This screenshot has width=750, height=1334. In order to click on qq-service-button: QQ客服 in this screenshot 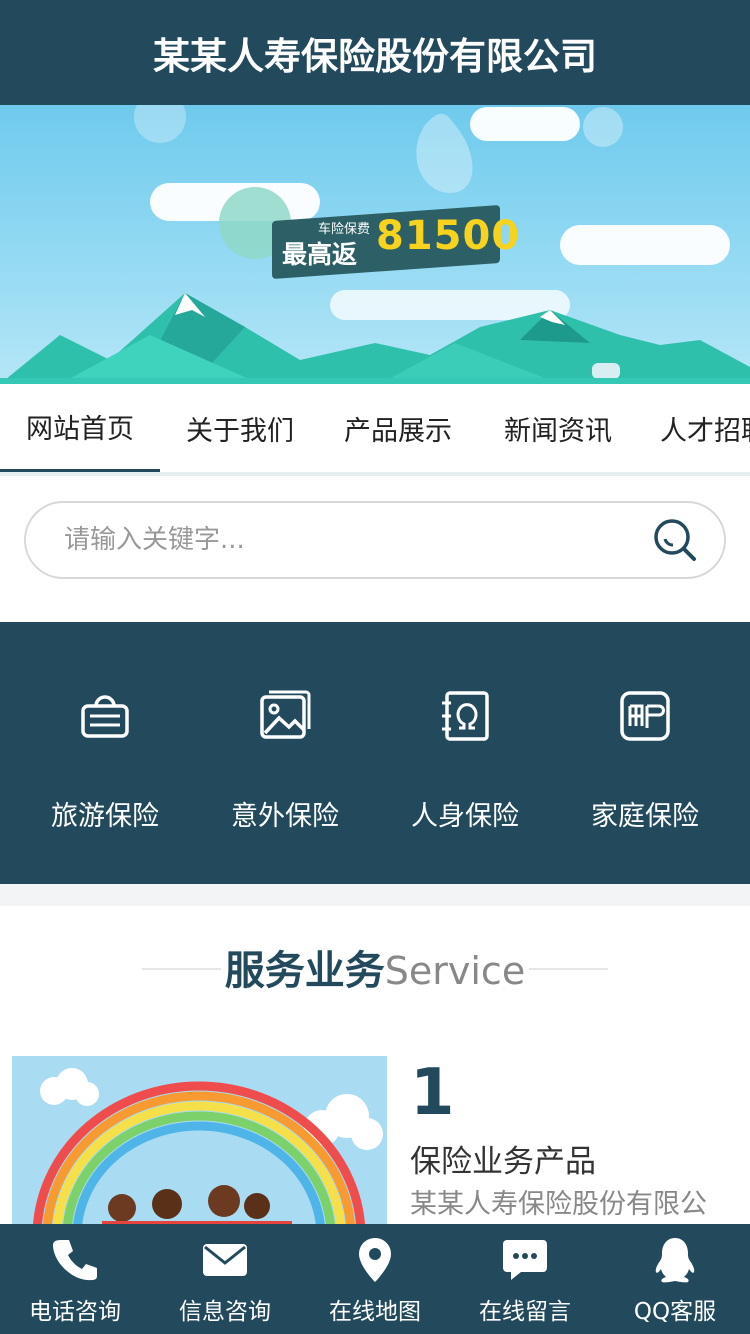, I will do `click(675, 1279)`.